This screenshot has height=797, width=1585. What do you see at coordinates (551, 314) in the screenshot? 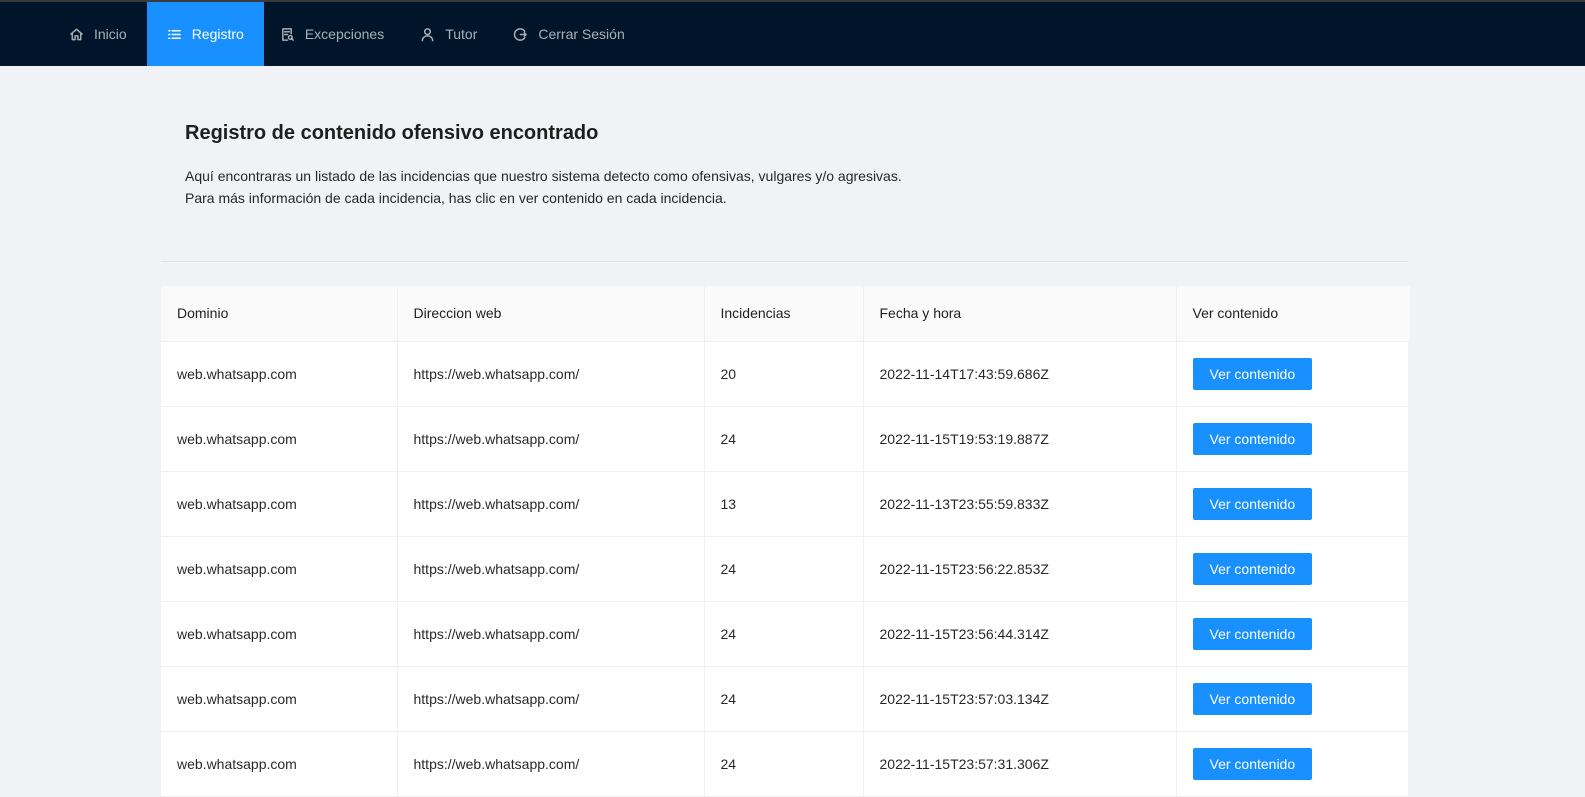
I see `column-header-direccion-web: Direccion web` at bounding box center [551, 314].